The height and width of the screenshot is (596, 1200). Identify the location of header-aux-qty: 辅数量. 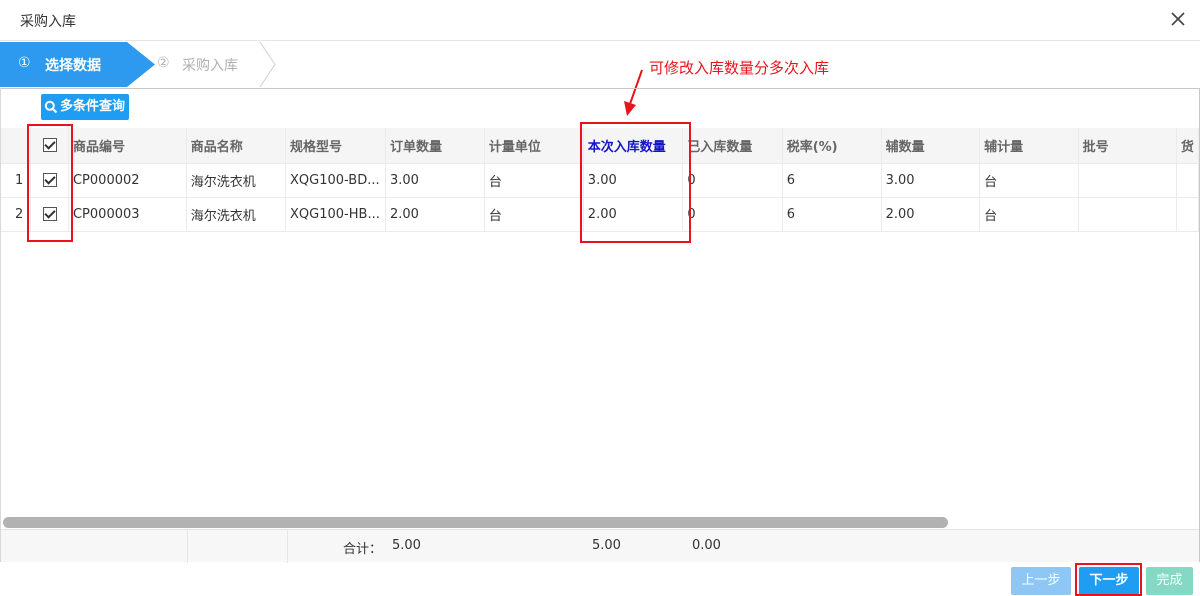
(931, 146).